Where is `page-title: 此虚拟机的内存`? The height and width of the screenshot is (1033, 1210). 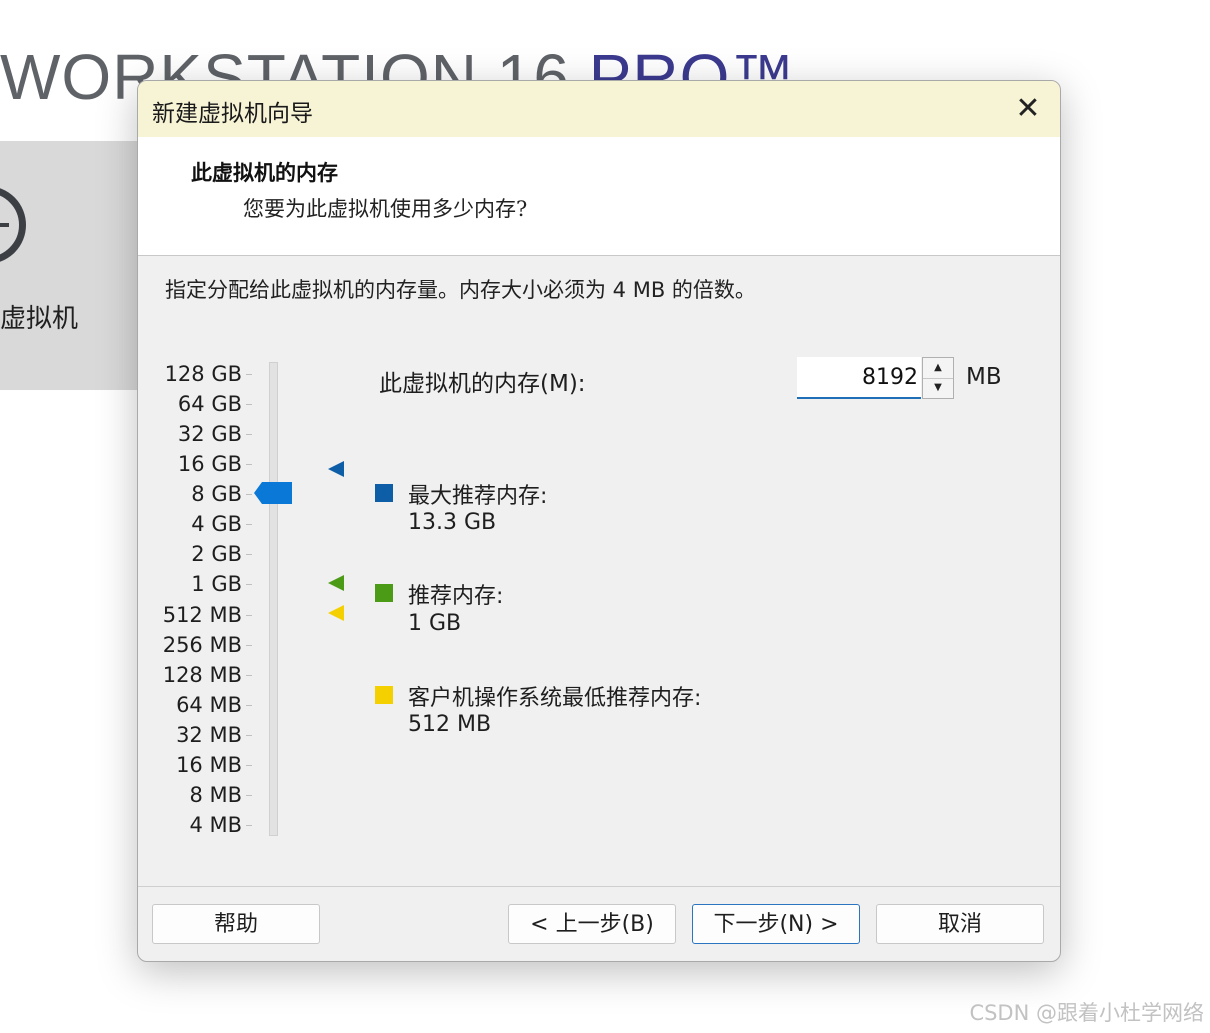 page-title: 此虚拟机的内存 is located at coordinates (264, 172).